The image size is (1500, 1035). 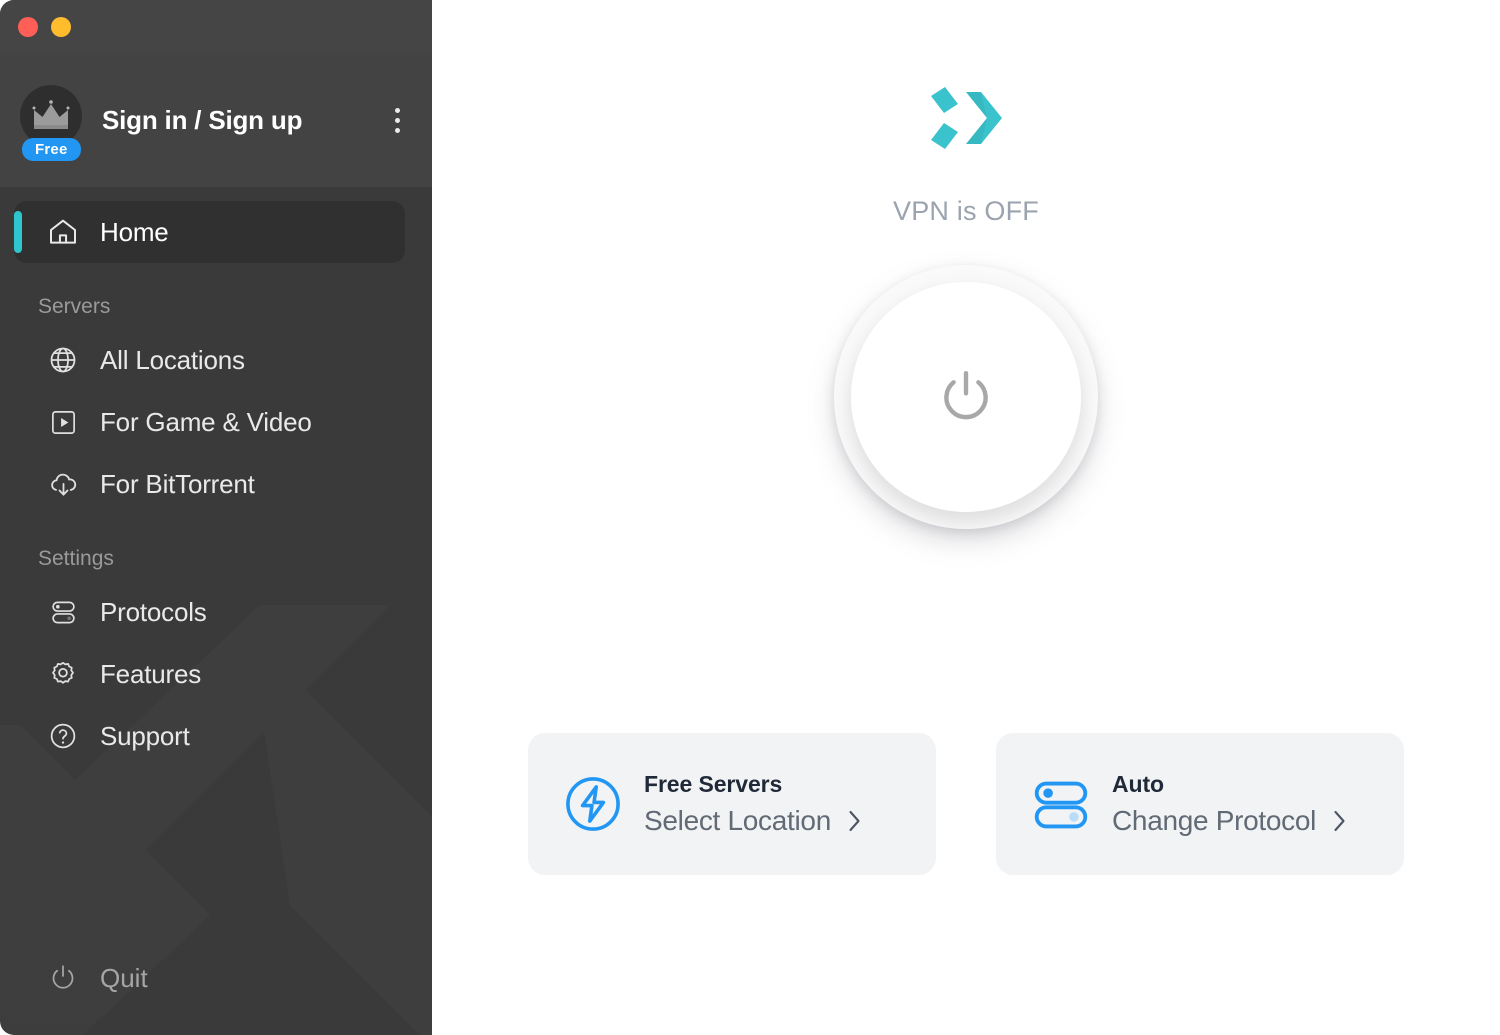 I want to click on card-title: Free Servers, so click(x=713, y=784).